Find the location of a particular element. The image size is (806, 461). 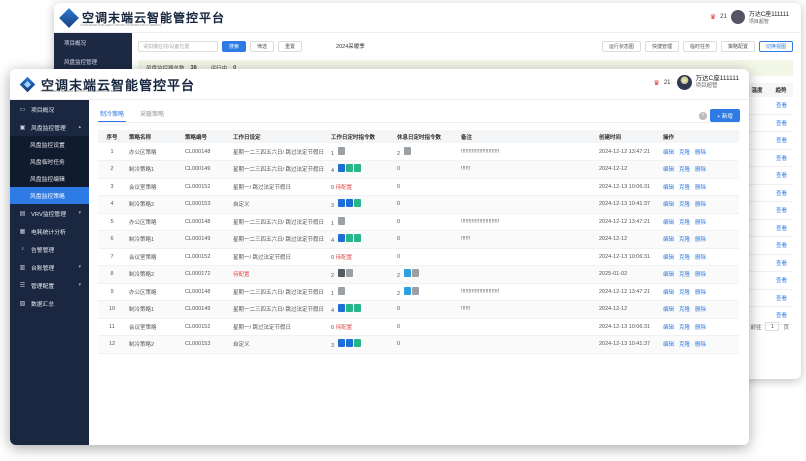

tab-cooling: 制冷策略 is located at coordinates (112, 114).